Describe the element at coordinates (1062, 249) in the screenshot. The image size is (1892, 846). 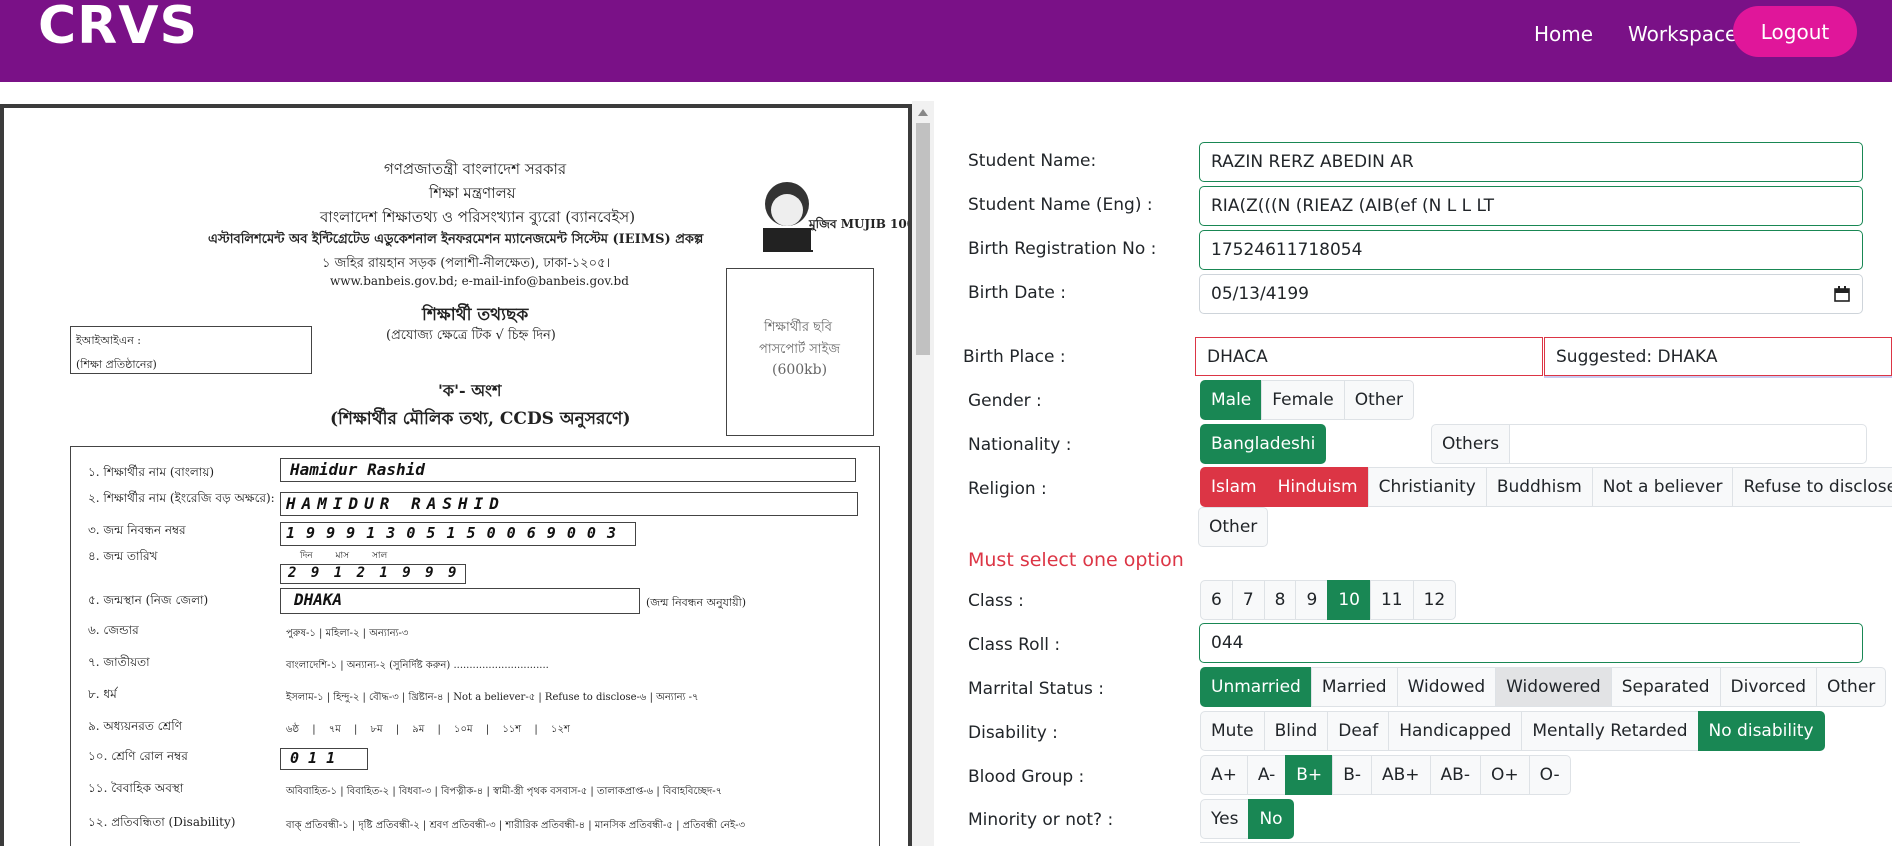
I see `birth-reg-label: Birth Registration No :` at that location.